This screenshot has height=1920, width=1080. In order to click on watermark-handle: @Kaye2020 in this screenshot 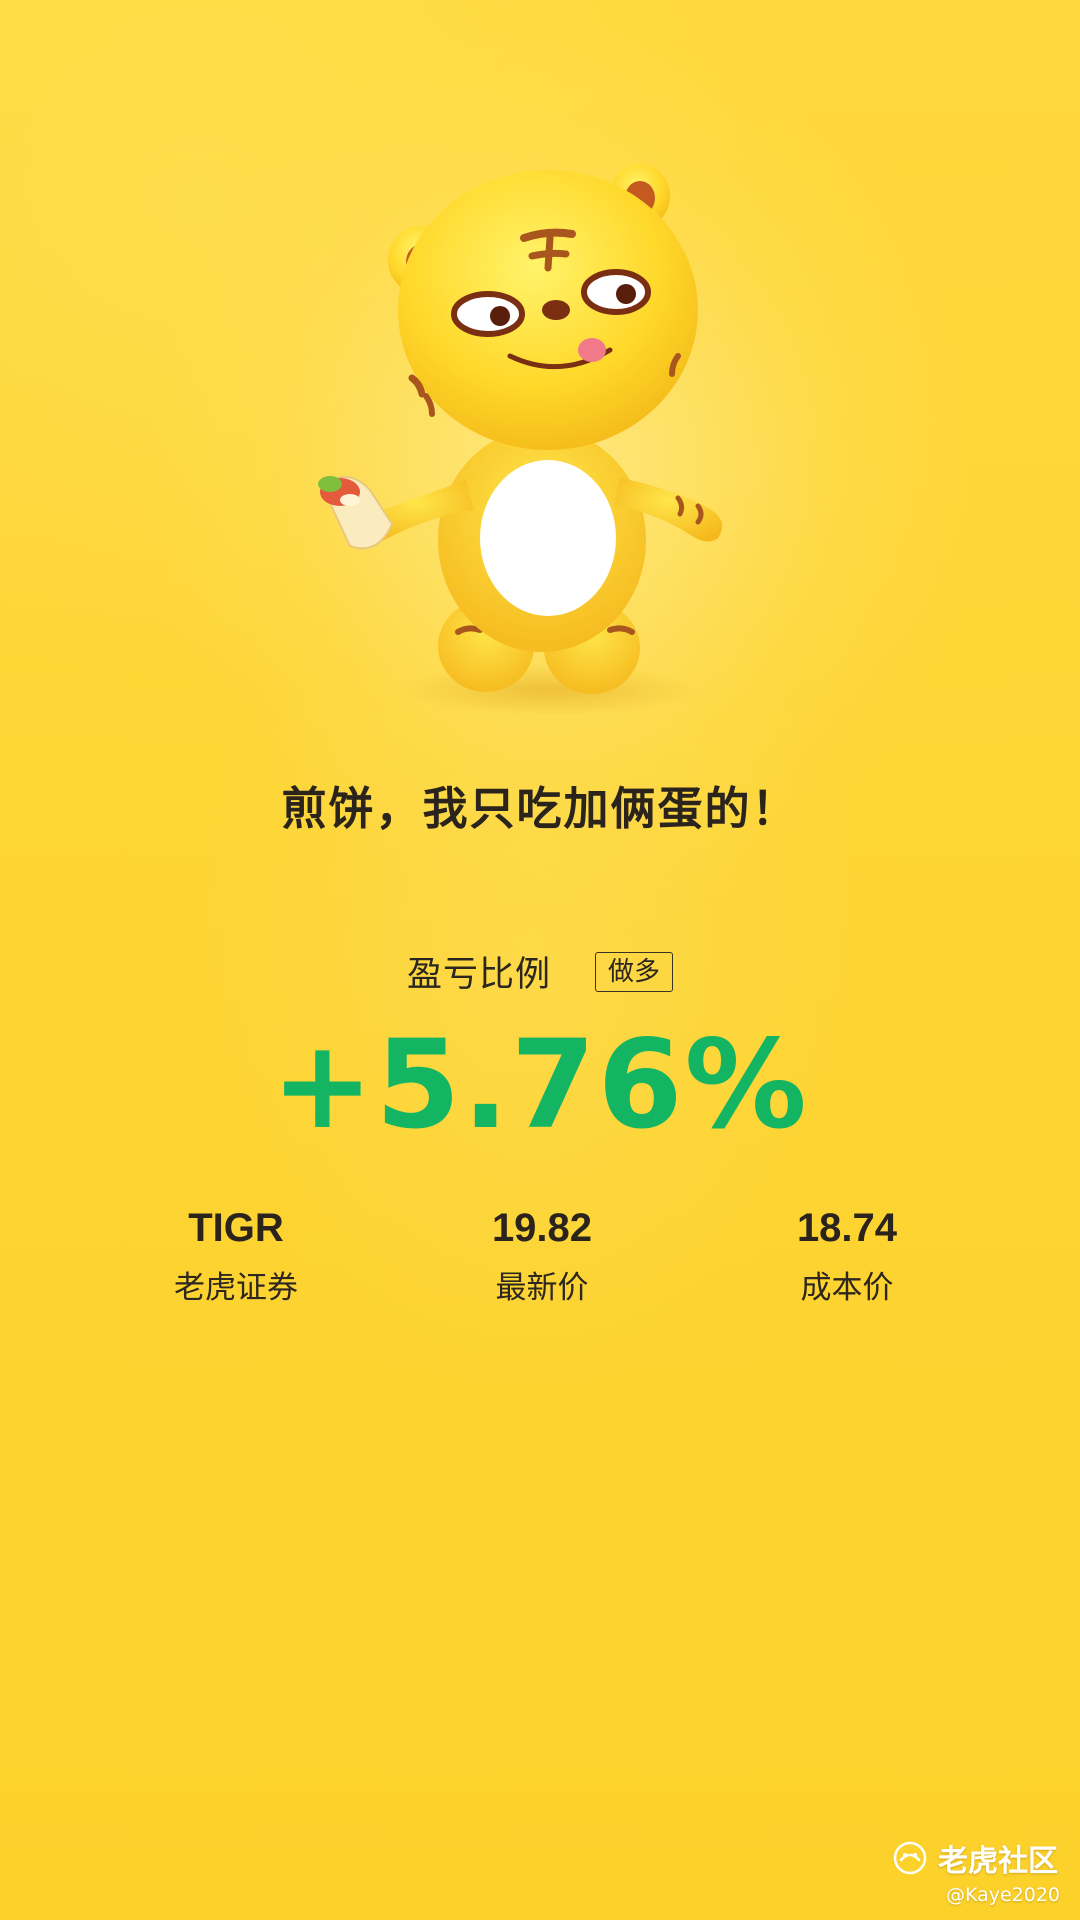, I will do `click(1002, 1895)`.